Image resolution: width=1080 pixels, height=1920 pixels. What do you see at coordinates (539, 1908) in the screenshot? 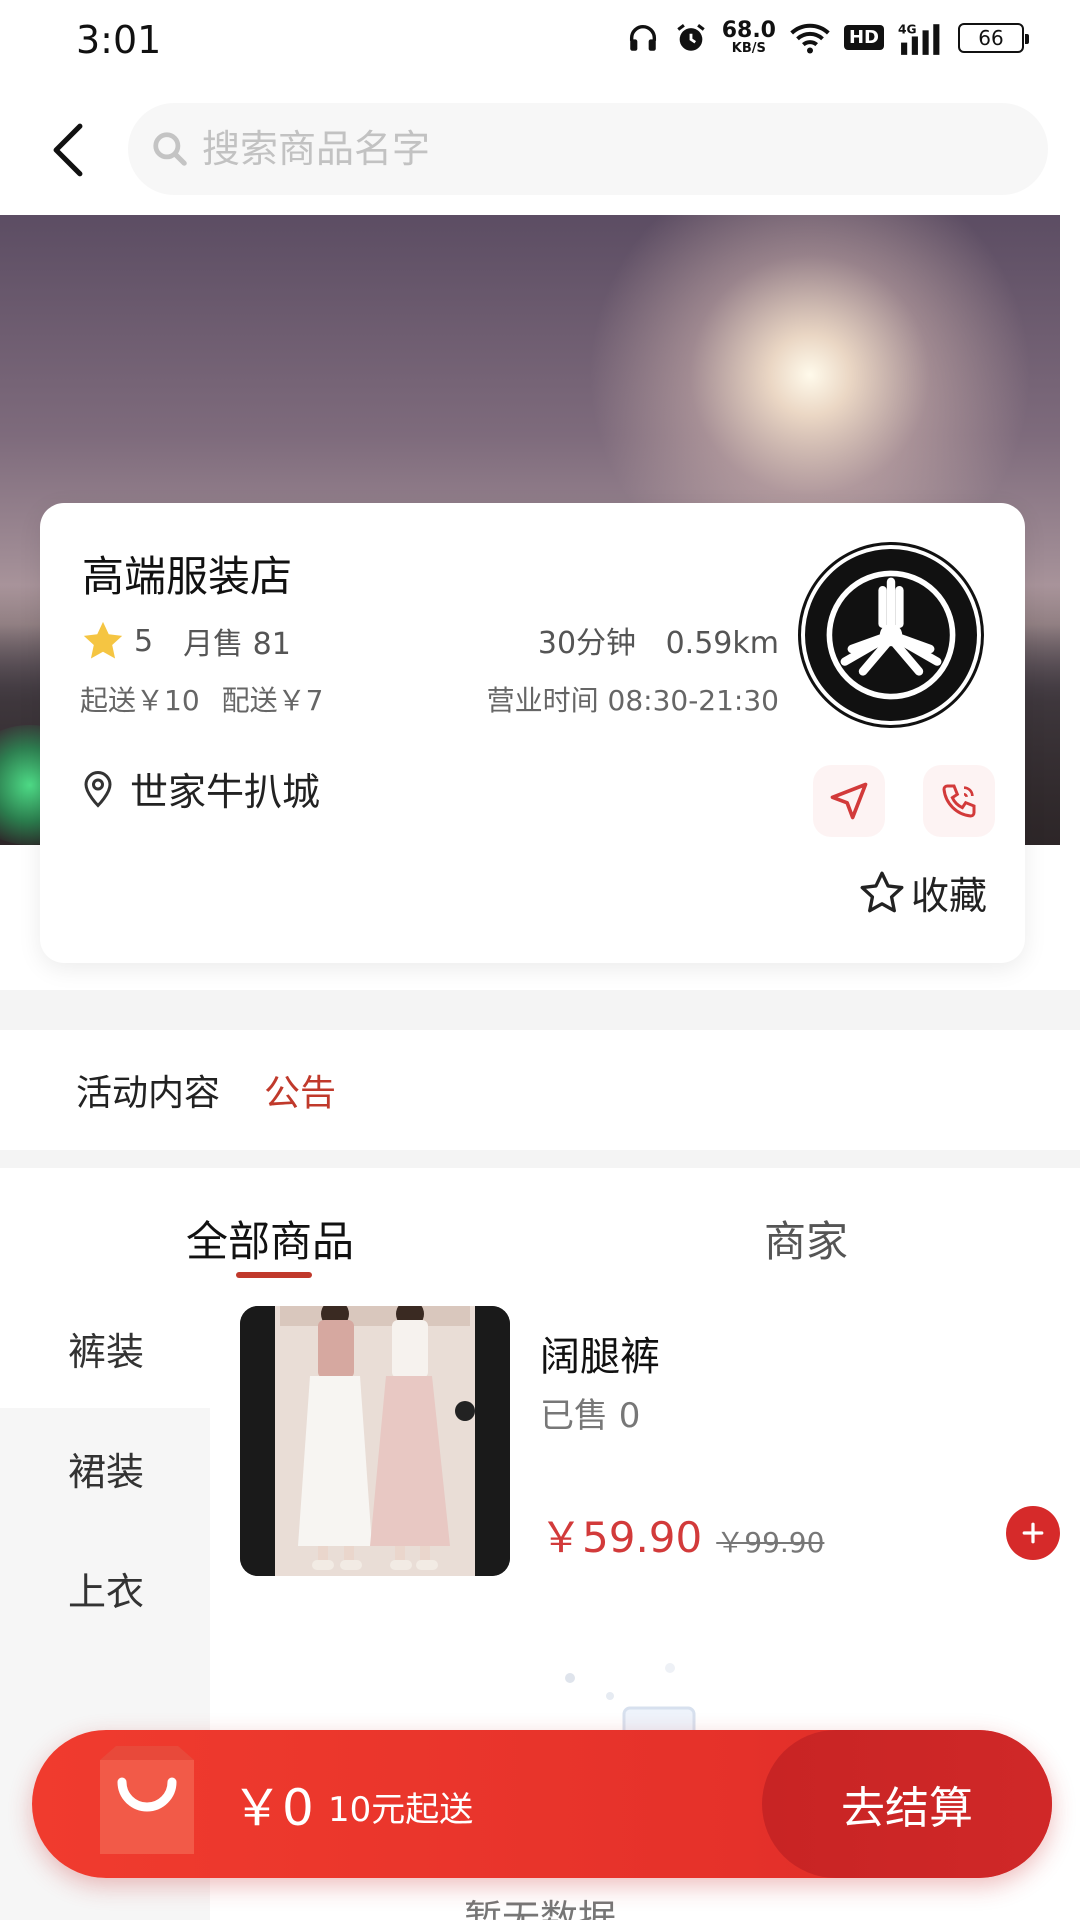
I see `empty-state-text: 暂无数据` at bounding box center [539, 1908].